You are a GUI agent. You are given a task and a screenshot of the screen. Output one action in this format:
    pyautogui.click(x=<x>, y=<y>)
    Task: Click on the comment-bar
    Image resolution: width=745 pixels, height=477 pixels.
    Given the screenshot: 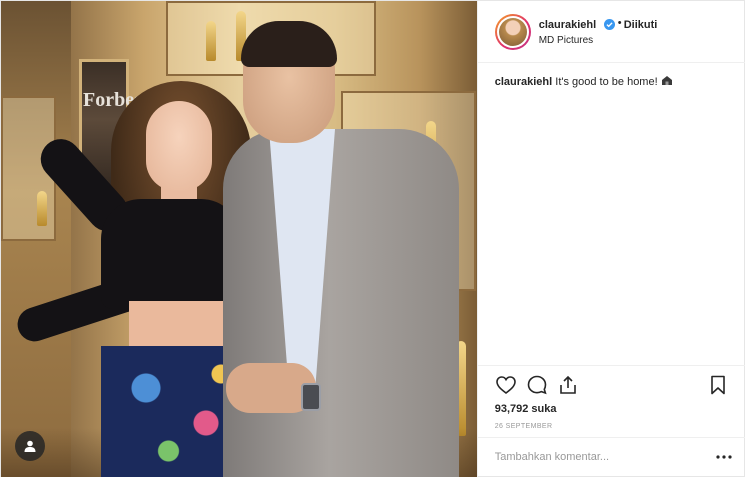 What is the action you would take?
    pyautogui.click(x=611, y=456)
    